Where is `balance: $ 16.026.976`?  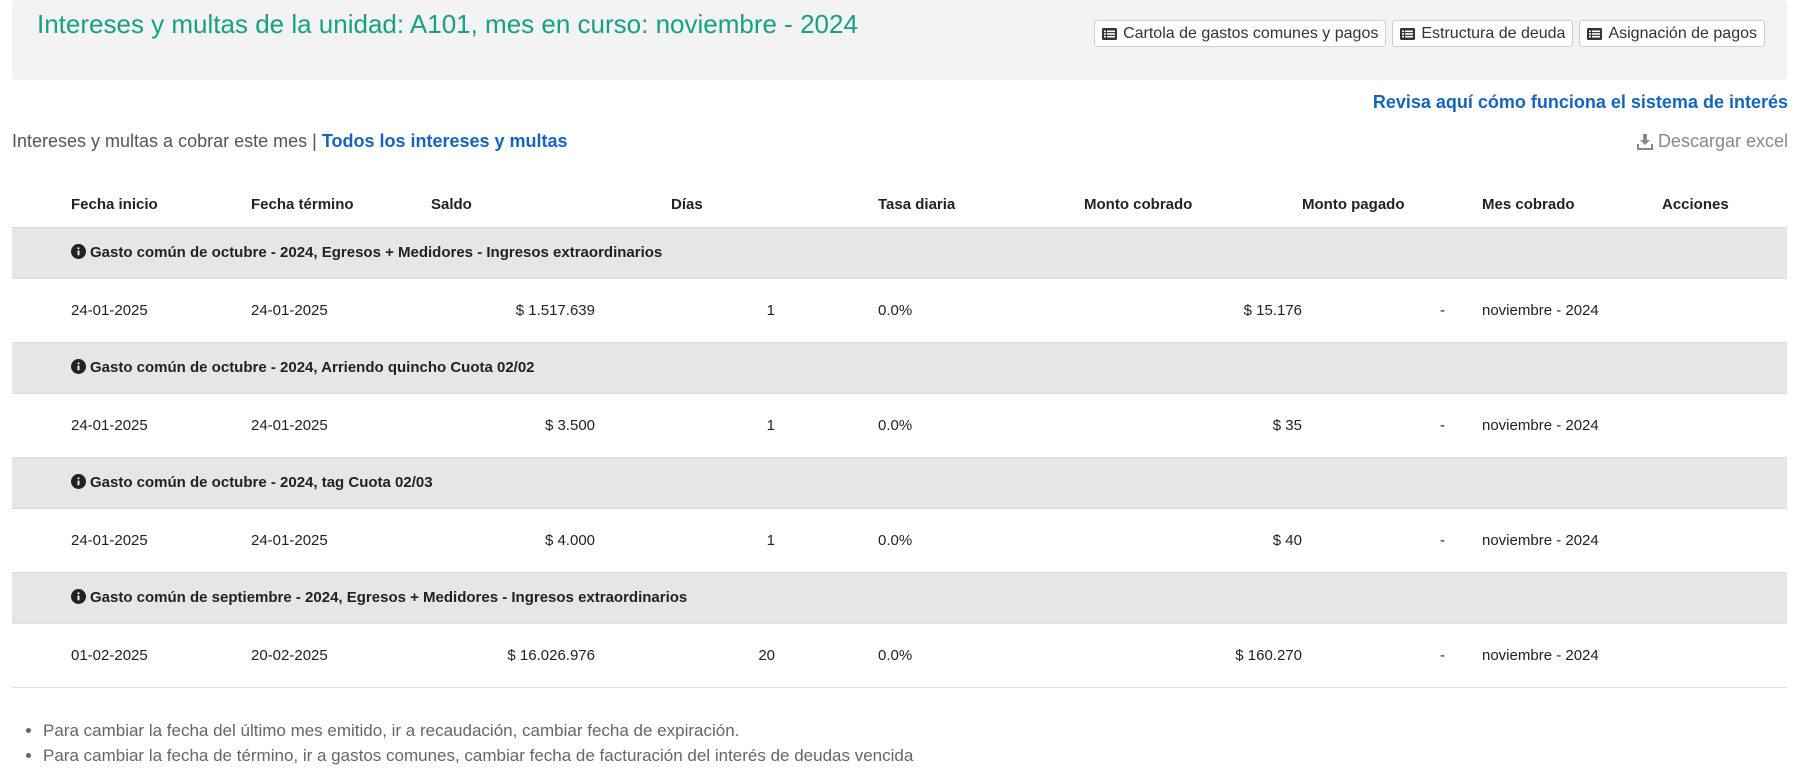
balance: $ 16.026.976 is located at coordinates (513, 655).